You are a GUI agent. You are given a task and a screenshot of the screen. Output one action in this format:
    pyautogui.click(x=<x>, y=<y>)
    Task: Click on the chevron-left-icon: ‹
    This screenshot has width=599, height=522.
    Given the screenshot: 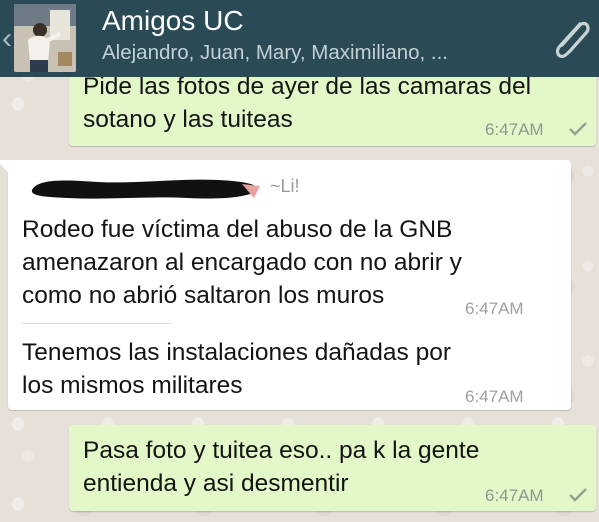 What is the action you would take?
    pyautogui.click(x=8, y=39)
    